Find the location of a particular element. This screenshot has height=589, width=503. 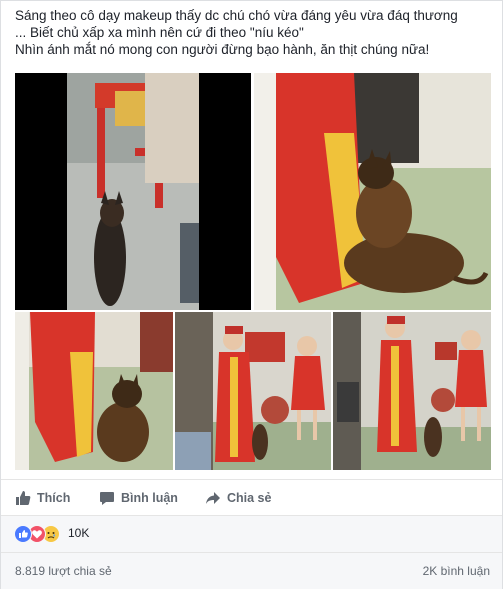

dog-photo-icon is located at coordinates (94, 391).